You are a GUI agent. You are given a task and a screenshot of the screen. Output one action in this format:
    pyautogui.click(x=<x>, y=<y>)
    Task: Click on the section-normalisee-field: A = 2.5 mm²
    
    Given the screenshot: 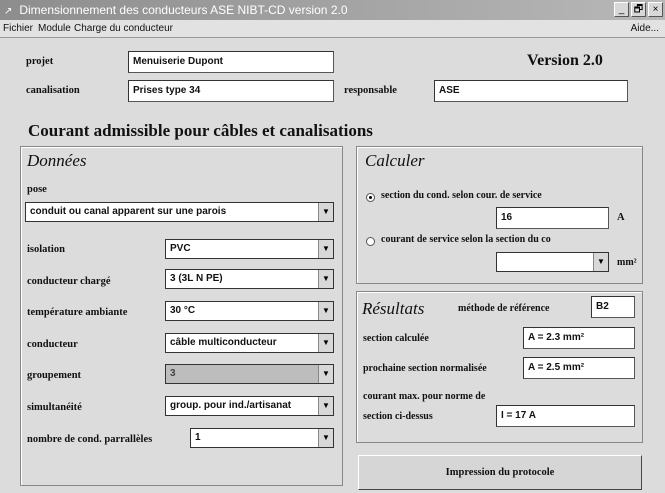 What is the action you would take?
    pyautogui.click(x=579, y=368)
    